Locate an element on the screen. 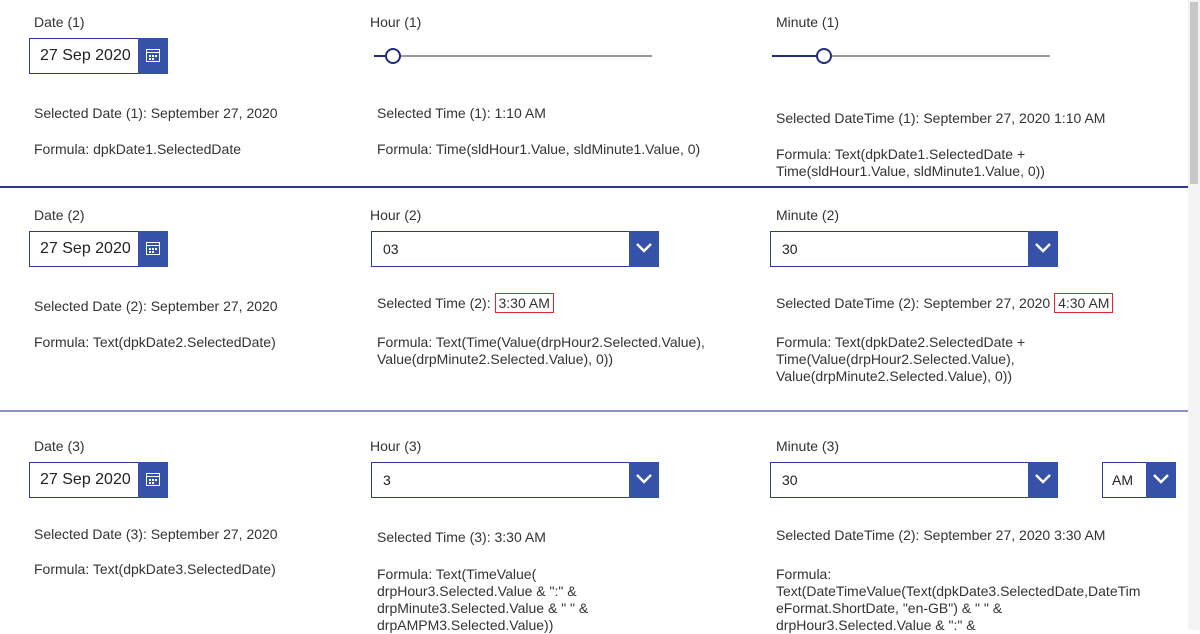  selected-date-2: Selected Date (2): September 27, 2020 is located at coordinates (156, 306).